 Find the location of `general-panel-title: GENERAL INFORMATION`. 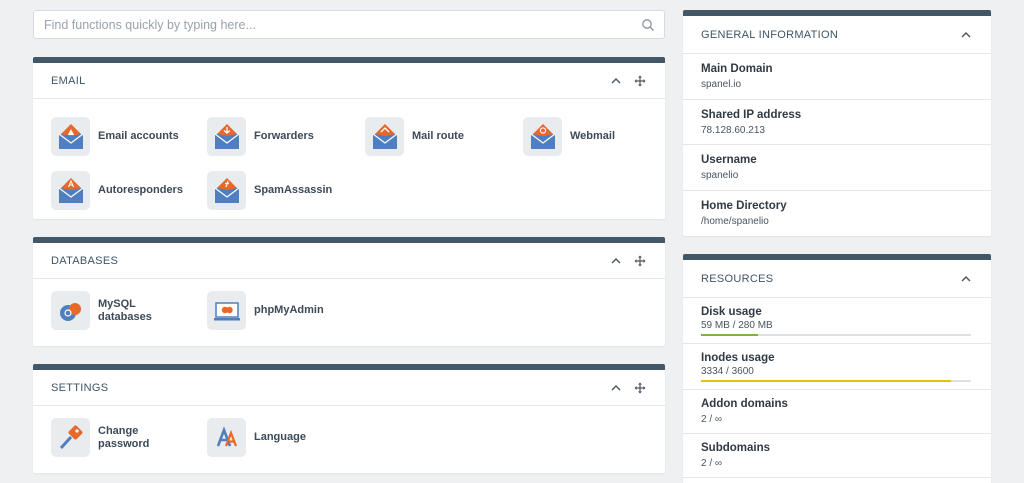

general-panel-title: GENERAL INFORMATION is located at coordinates (770, 34).